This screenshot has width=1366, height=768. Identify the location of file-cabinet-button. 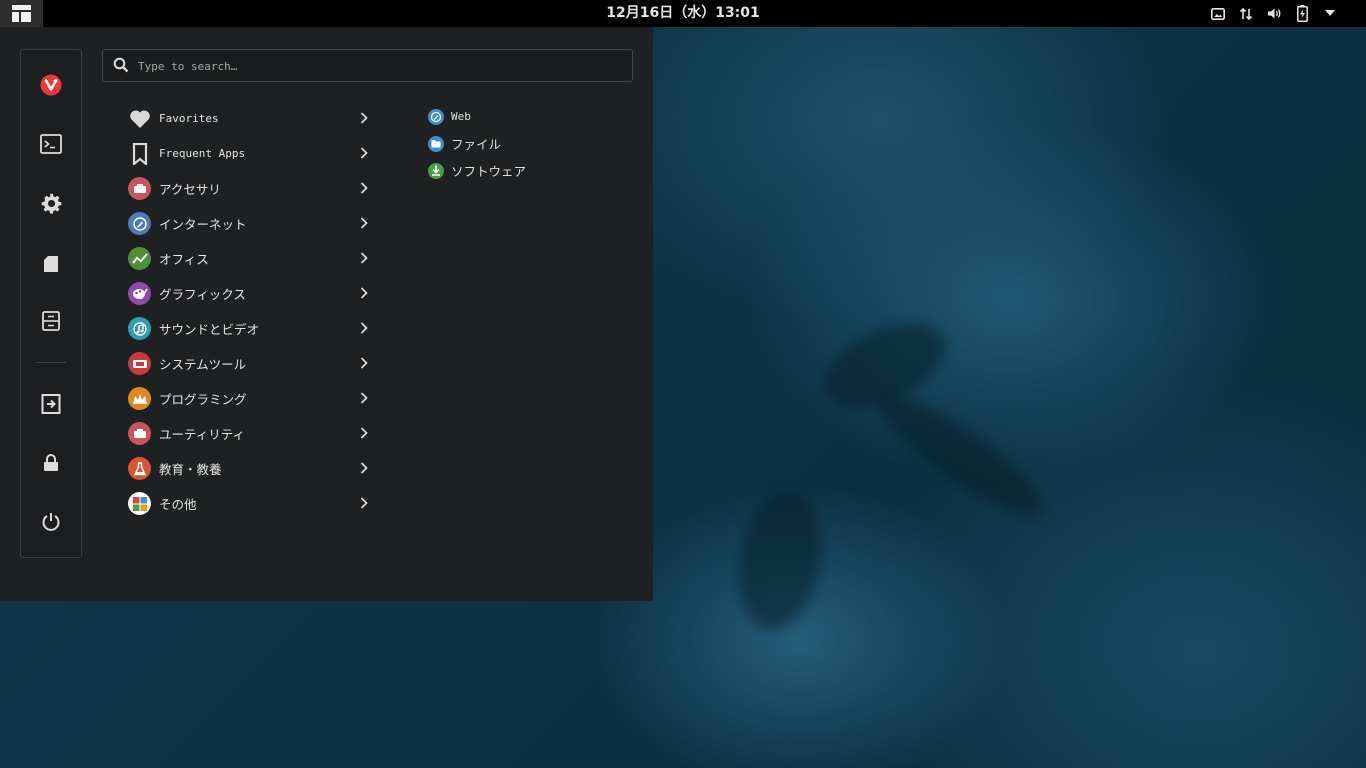
(51, 321).